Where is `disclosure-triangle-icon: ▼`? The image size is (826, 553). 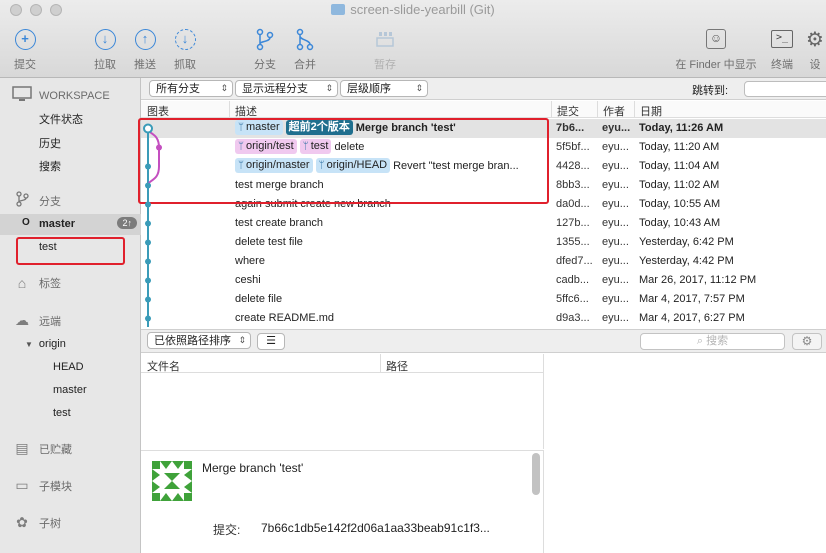
disclosure-triangle-icon: ▼ is located at coordinates (29, 344).